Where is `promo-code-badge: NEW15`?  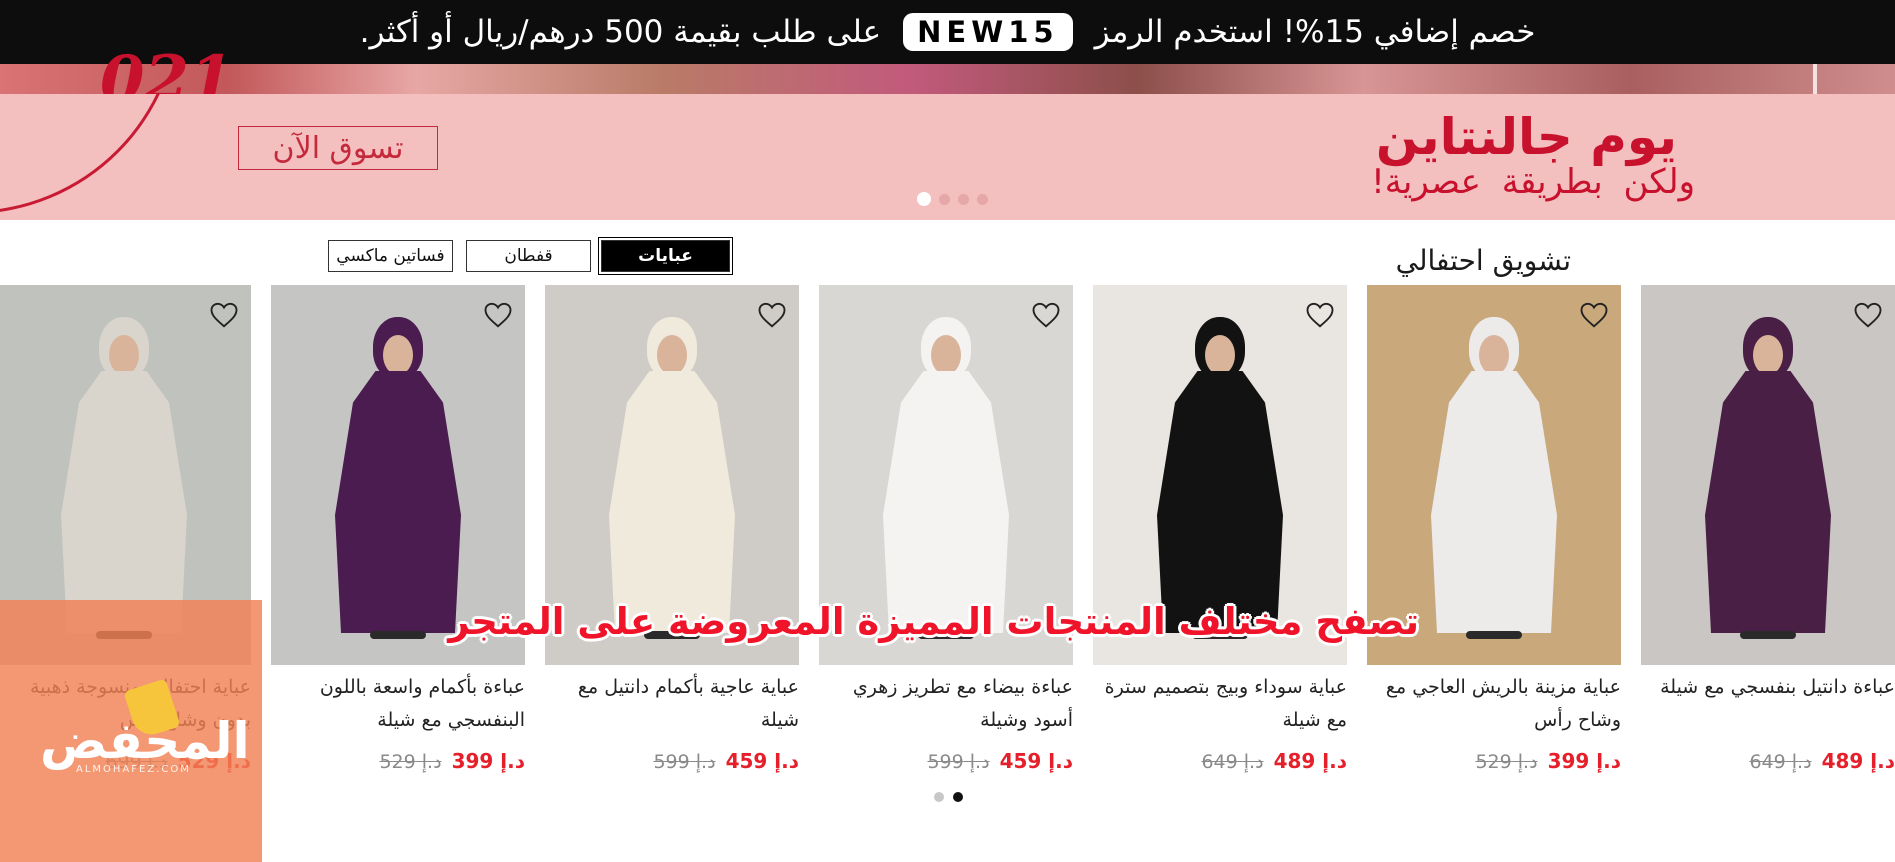 promo-code-badge: NEW15 is located at coordinates (988, 32).